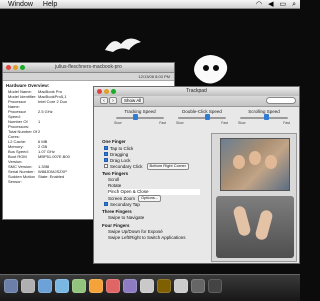 The width and height of the screenshot is (320, 301). Describe the element at coordinates (126, 166) in the screenshot. I see `secondary-click-label: Secondary Click` at that location.